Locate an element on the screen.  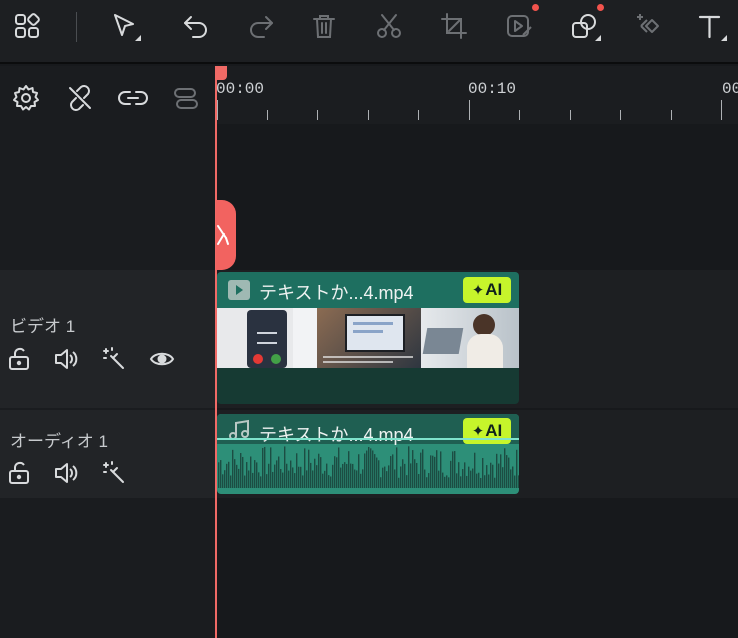
ruler-time-label: 00 is located at coordinates (730, 89).